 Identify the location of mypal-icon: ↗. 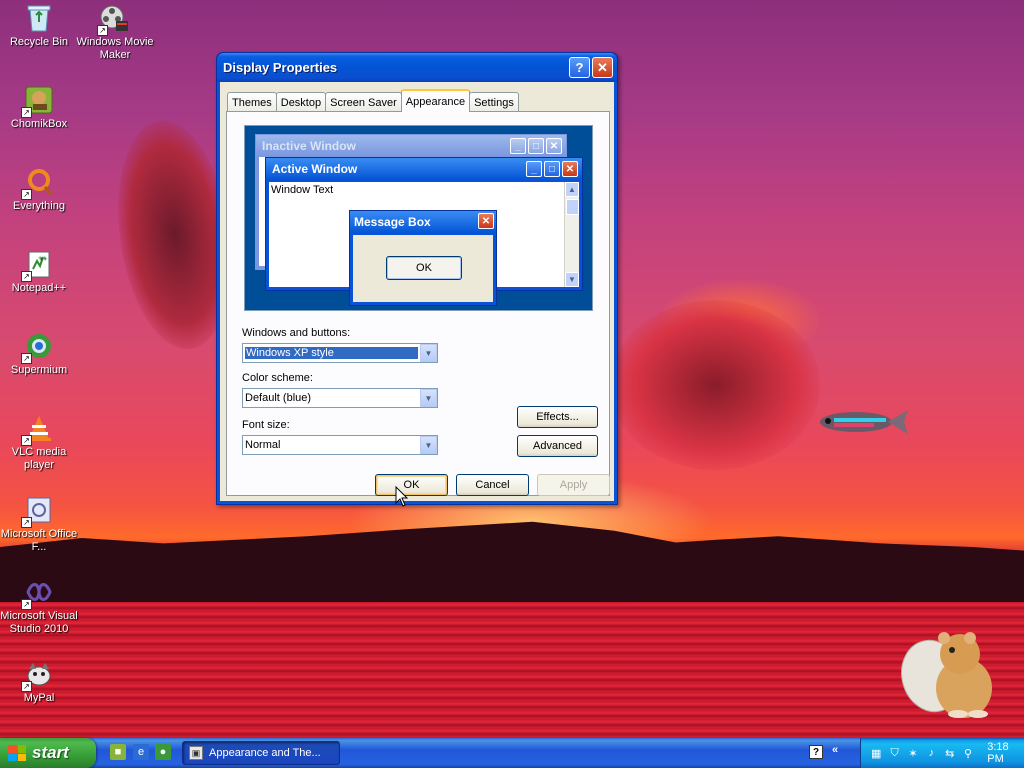
(38, 675).